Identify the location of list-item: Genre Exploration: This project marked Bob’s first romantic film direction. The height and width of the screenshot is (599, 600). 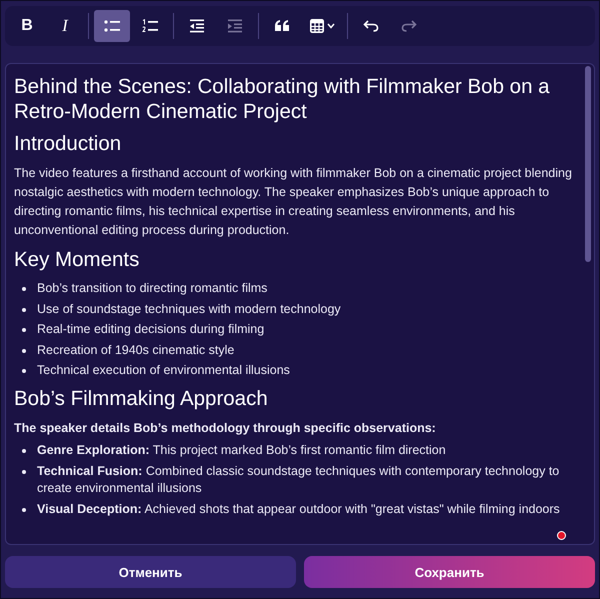
(241, 451).